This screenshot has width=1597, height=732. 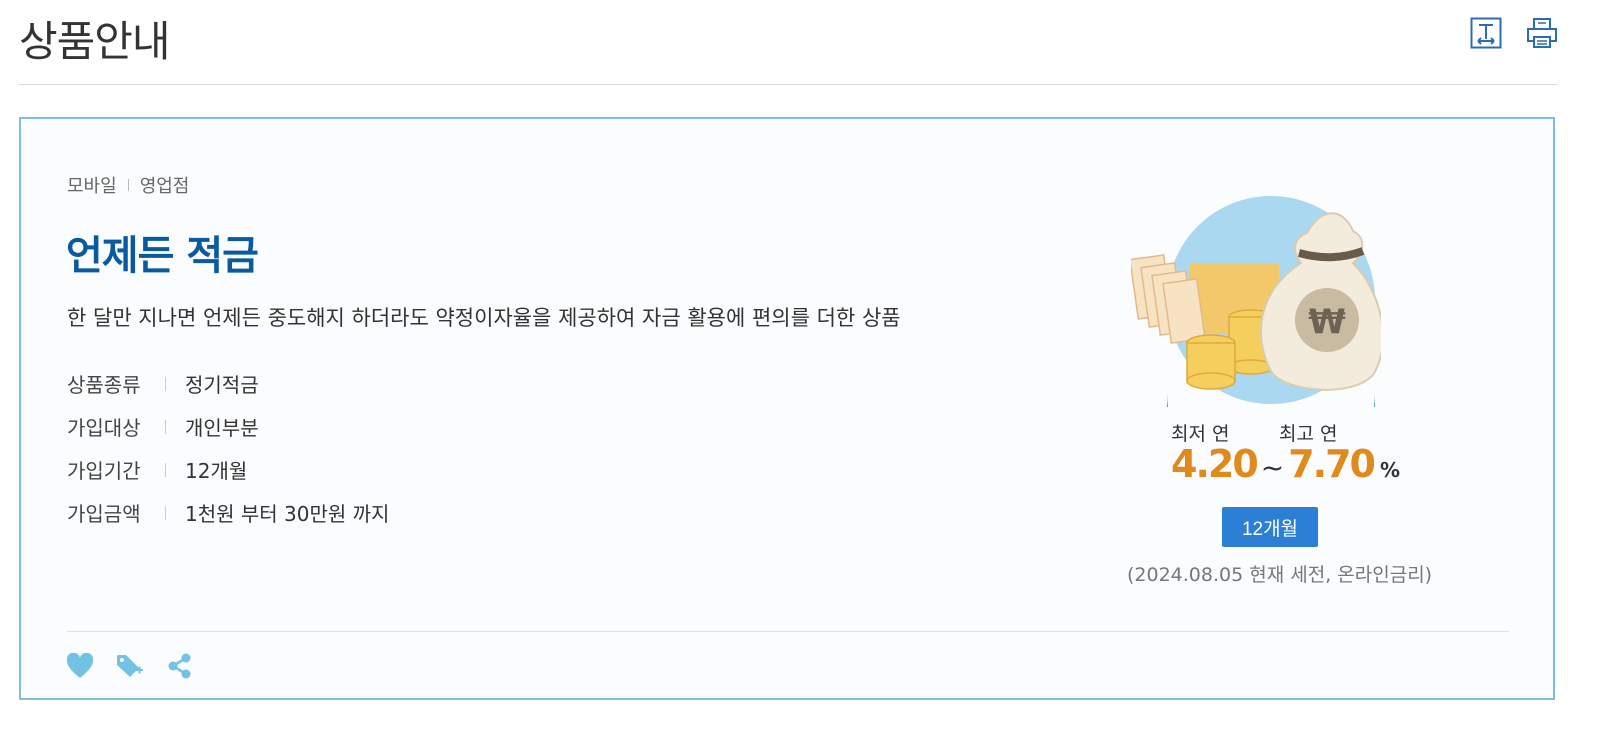 What do you see at coordinates (104, 428) in the screenshot?
I see `info-label: 가입대상` at bounding box center [104, 428].